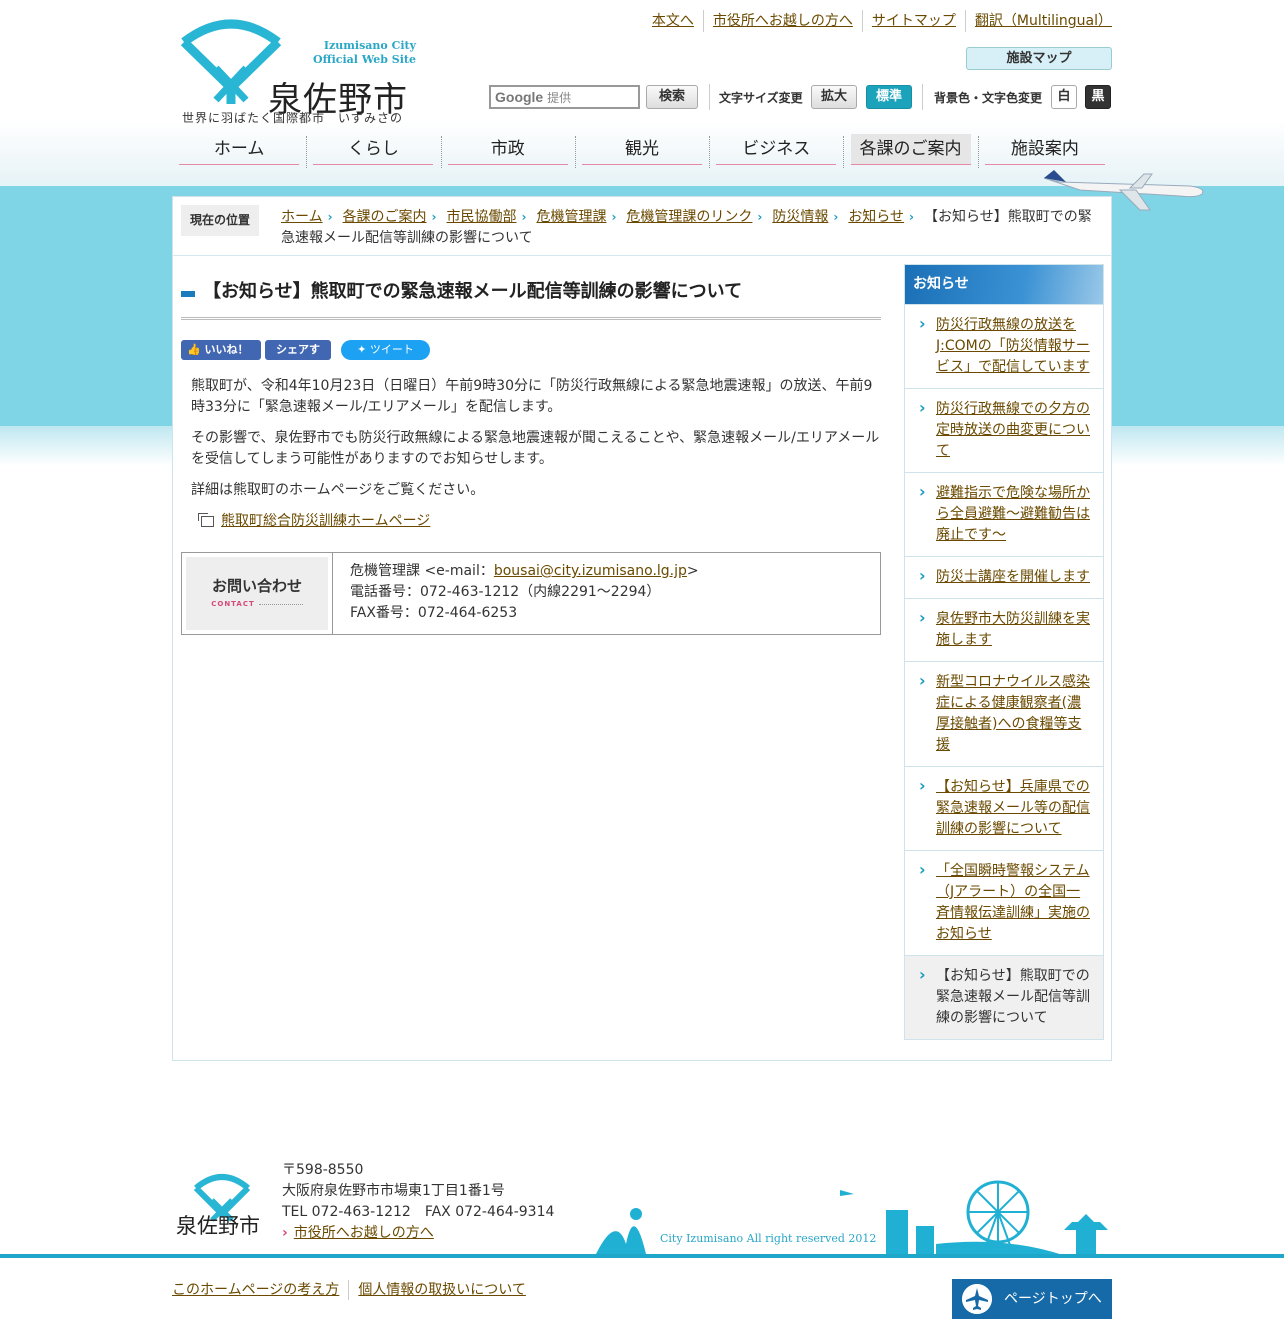 The width and height of the screenshot is (1284, 1339). I want to click on nav-departments: 各課のご案内, so click(910, 153).